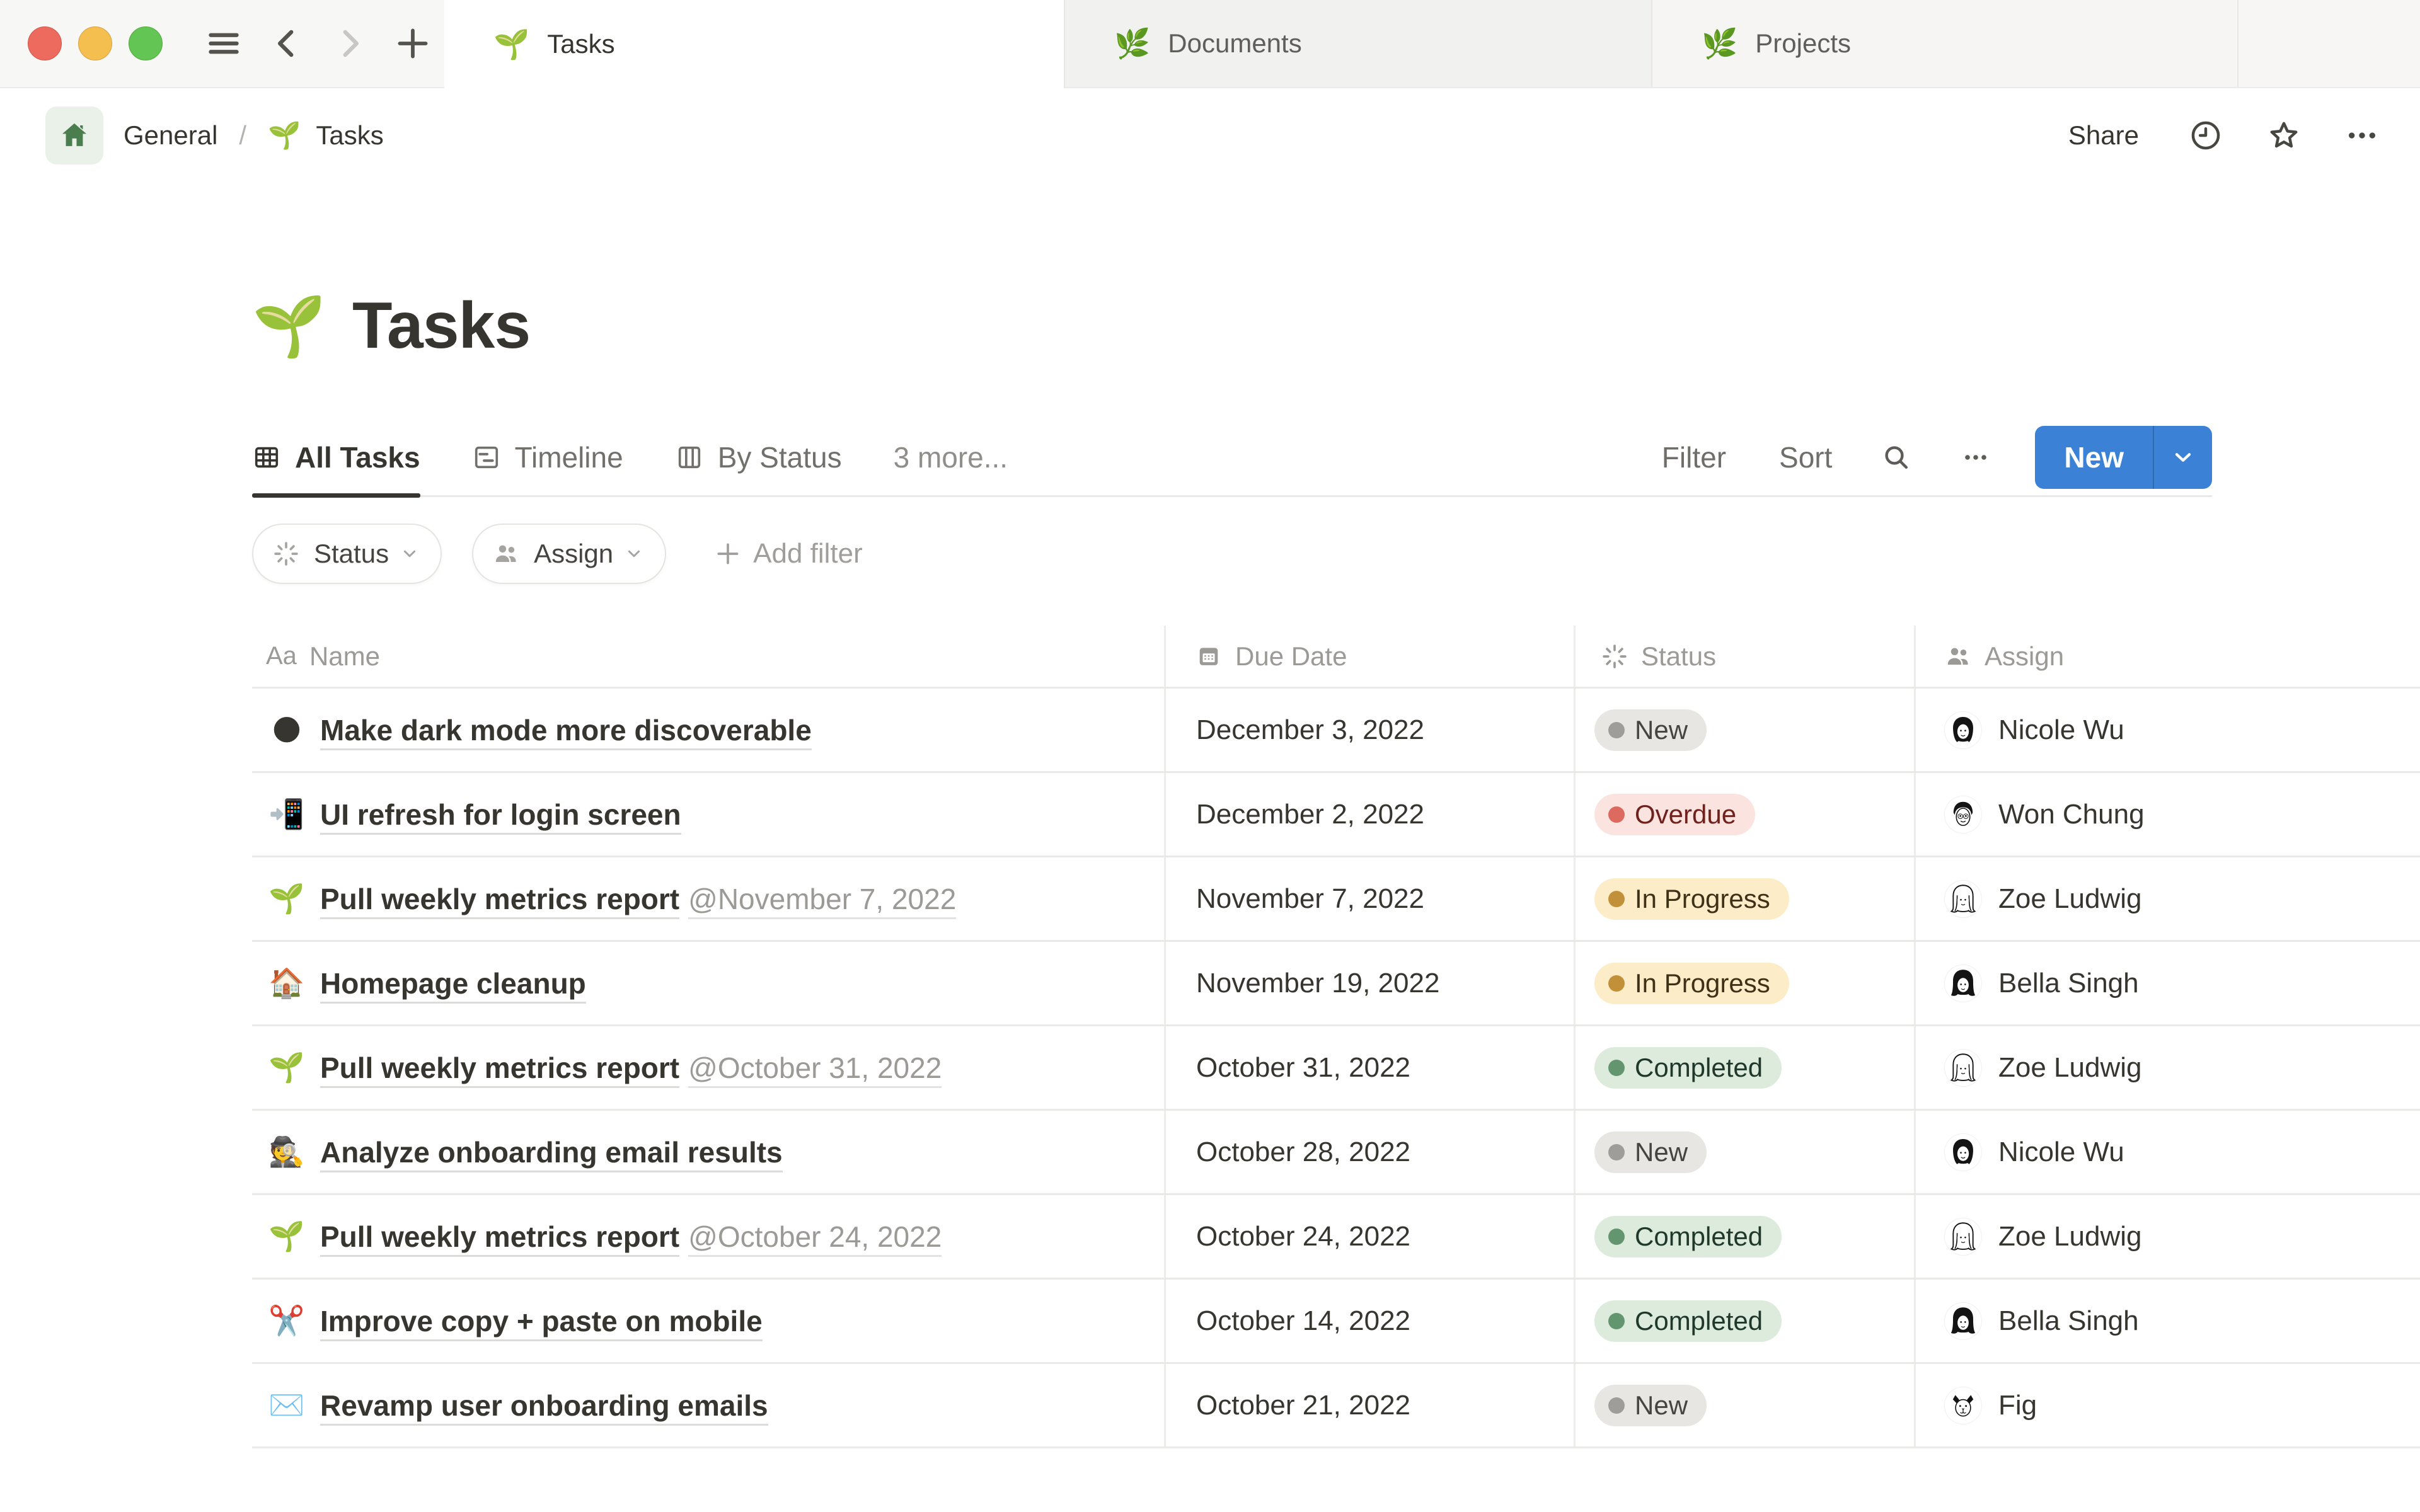  What do you see at coordinates (224, 43) in the screenshot?
I see `menu-icon` at bounding box center [224, 43].